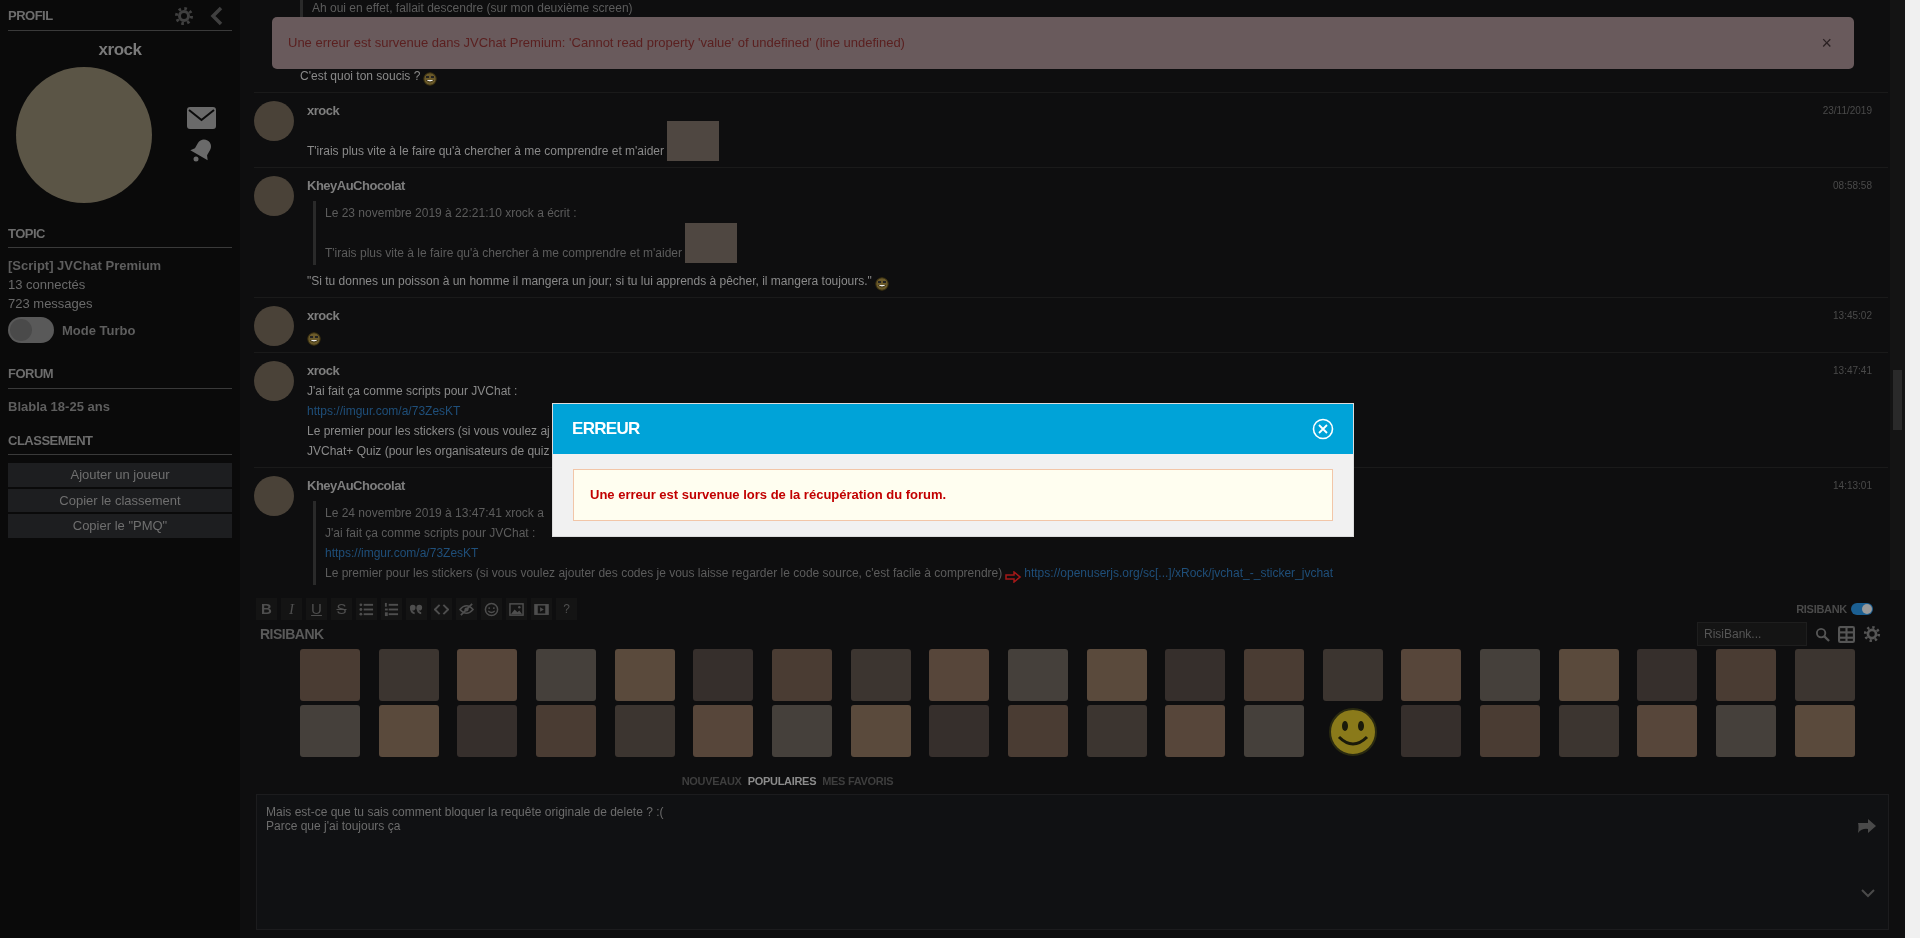 This screenshot has height=938, width=1920. I want to click on close-icon, so click(1323, 429).